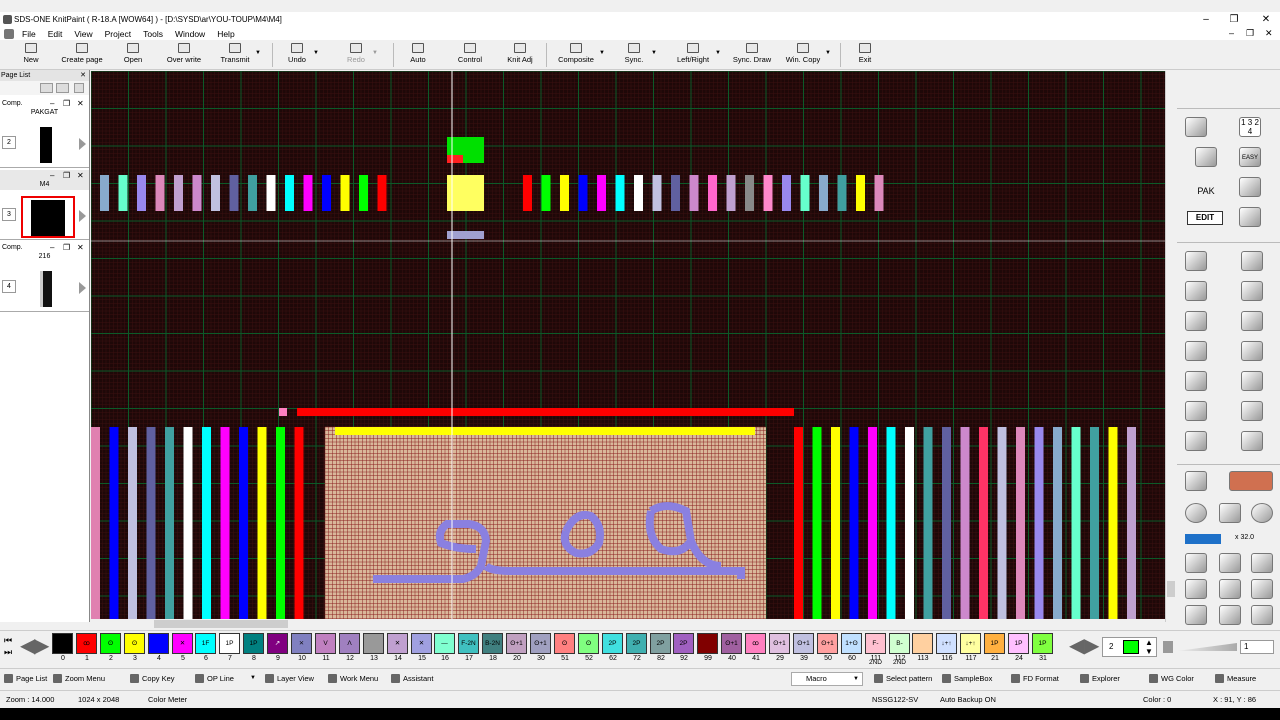 The height and width of the screenshot is (720, 1280). What do you see at coordinates (79, 88) in the screenshot?
I see `dropdown-icon` at bounding box center [79, 88].